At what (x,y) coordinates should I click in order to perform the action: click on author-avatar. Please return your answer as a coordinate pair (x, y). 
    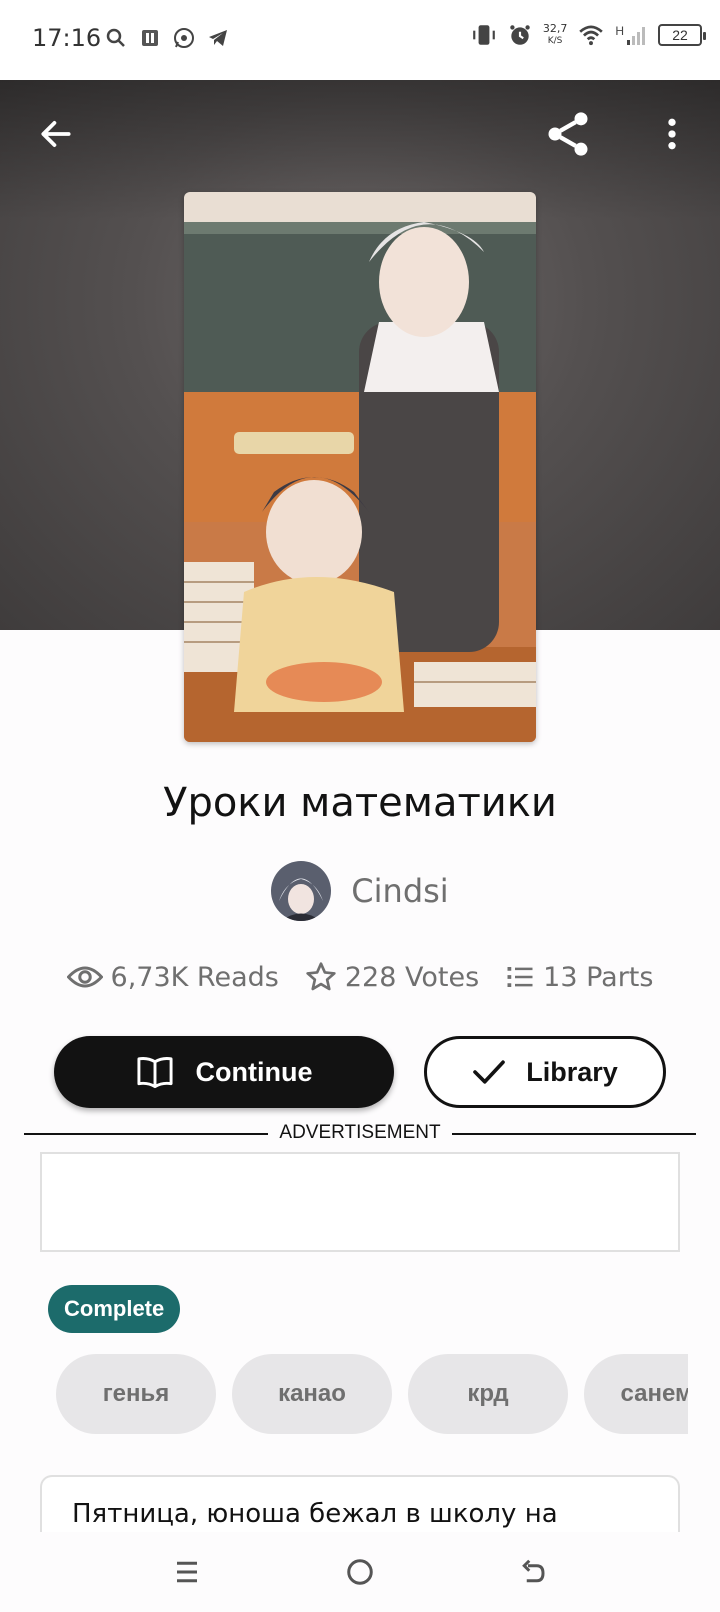
    Looking at the image, I should click on (301, 891).